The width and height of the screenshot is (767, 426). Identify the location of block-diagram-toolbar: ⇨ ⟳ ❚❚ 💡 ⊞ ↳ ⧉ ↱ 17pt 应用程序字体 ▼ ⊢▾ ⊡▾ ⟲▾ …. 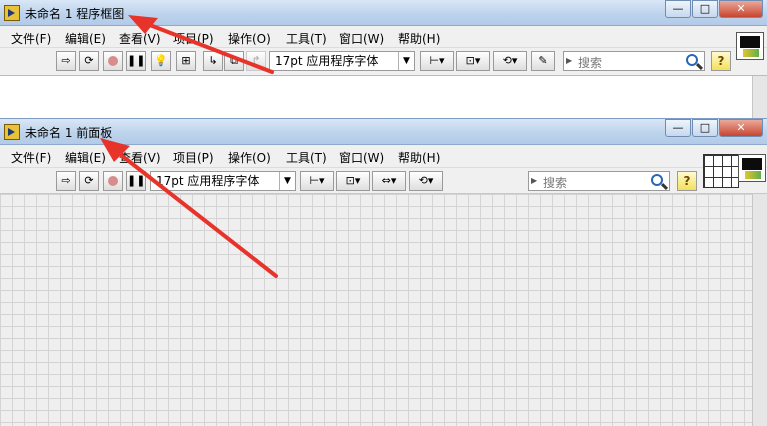
(383, 54).